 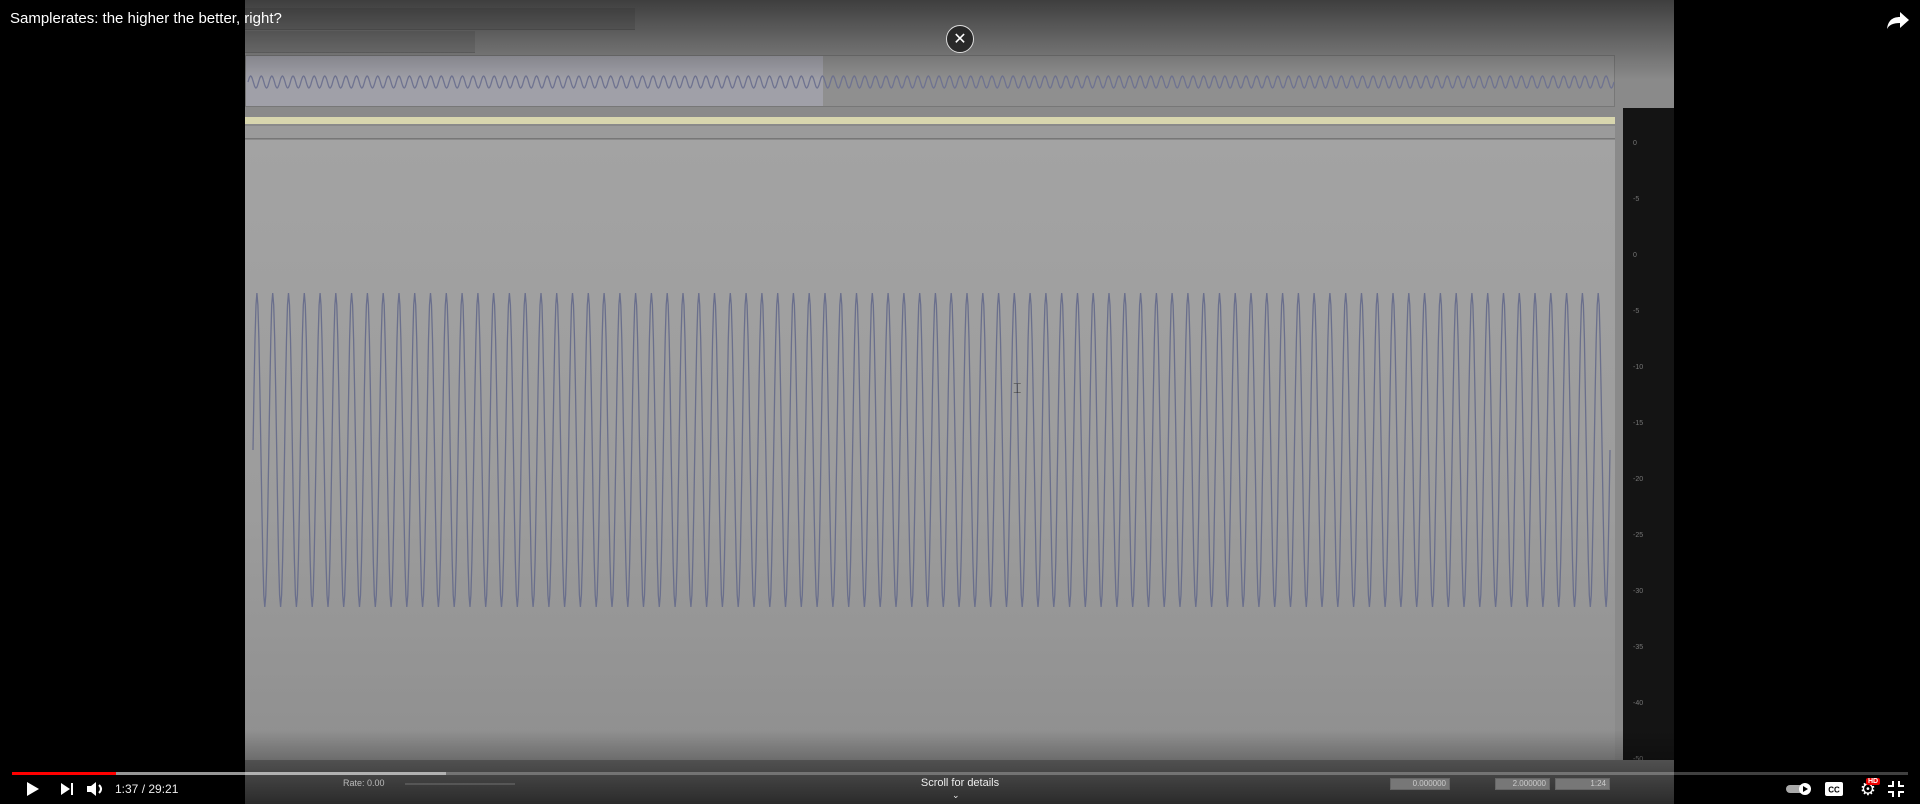 I want to click on bottom-gradient, so click(x=960, y=767).